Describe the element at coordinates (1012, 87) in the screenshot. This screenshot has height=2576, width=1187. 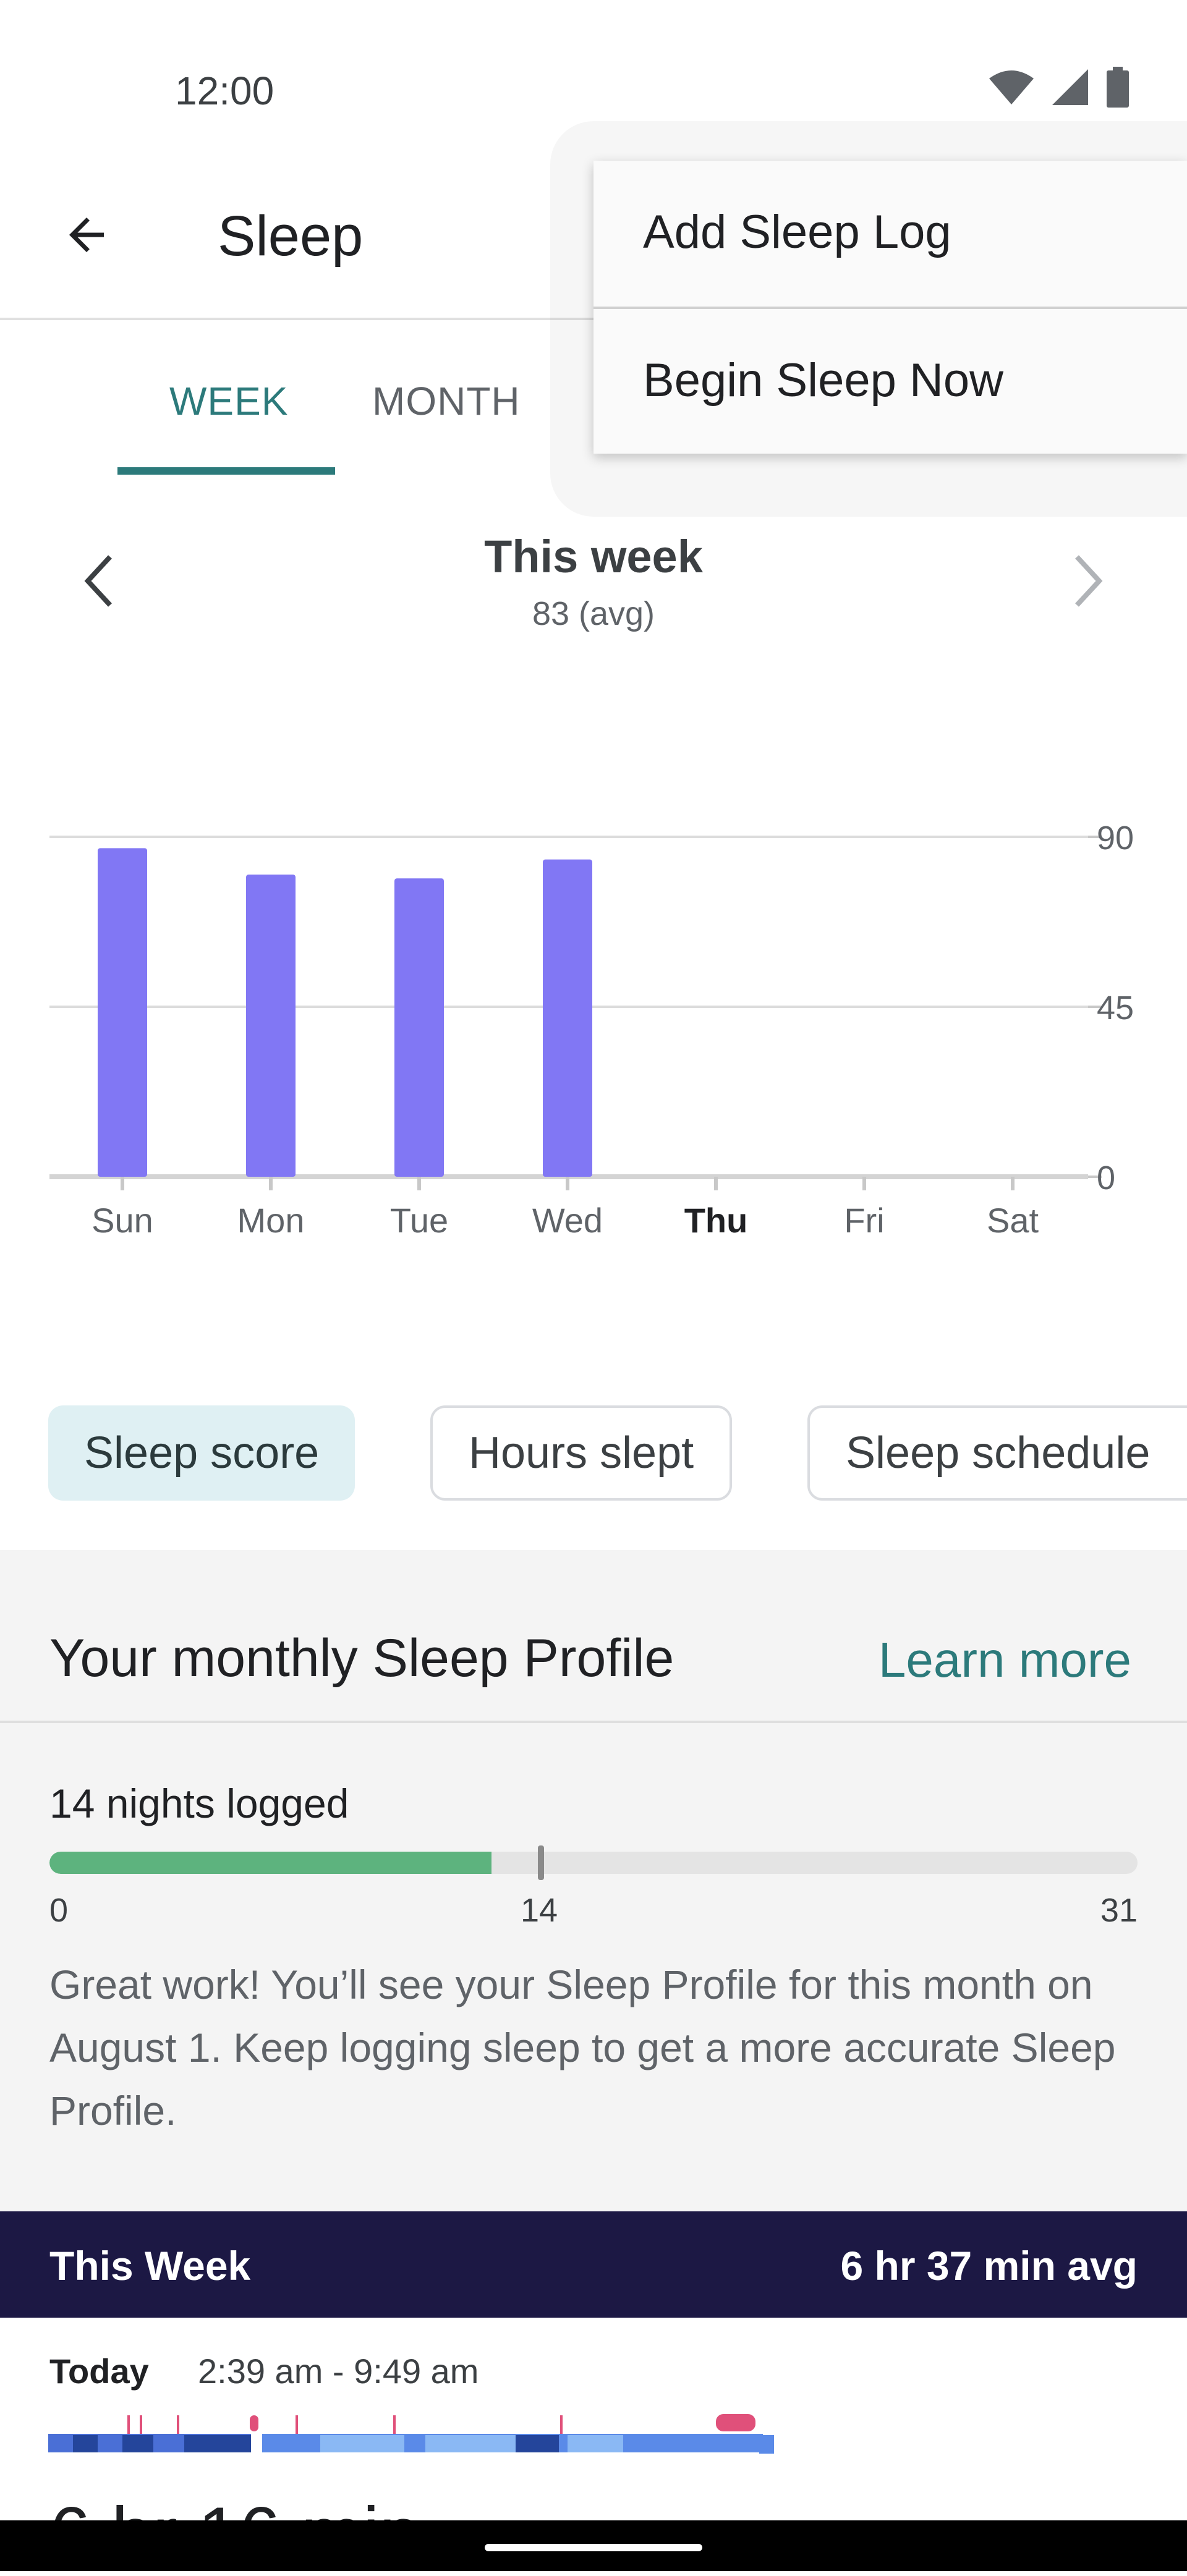
I see `wifi-icon` at that location.